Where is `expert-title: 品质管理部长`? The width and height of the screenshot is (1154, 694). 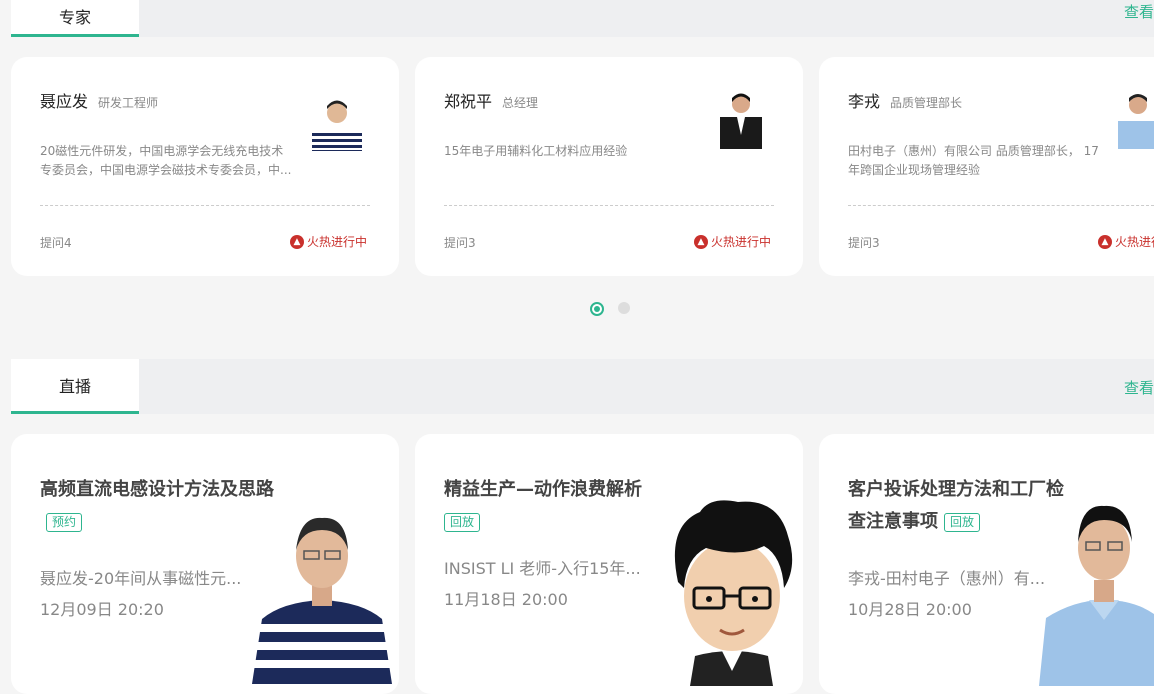 expert-title: 品质管理部长 is located at coordinates (926, 103).